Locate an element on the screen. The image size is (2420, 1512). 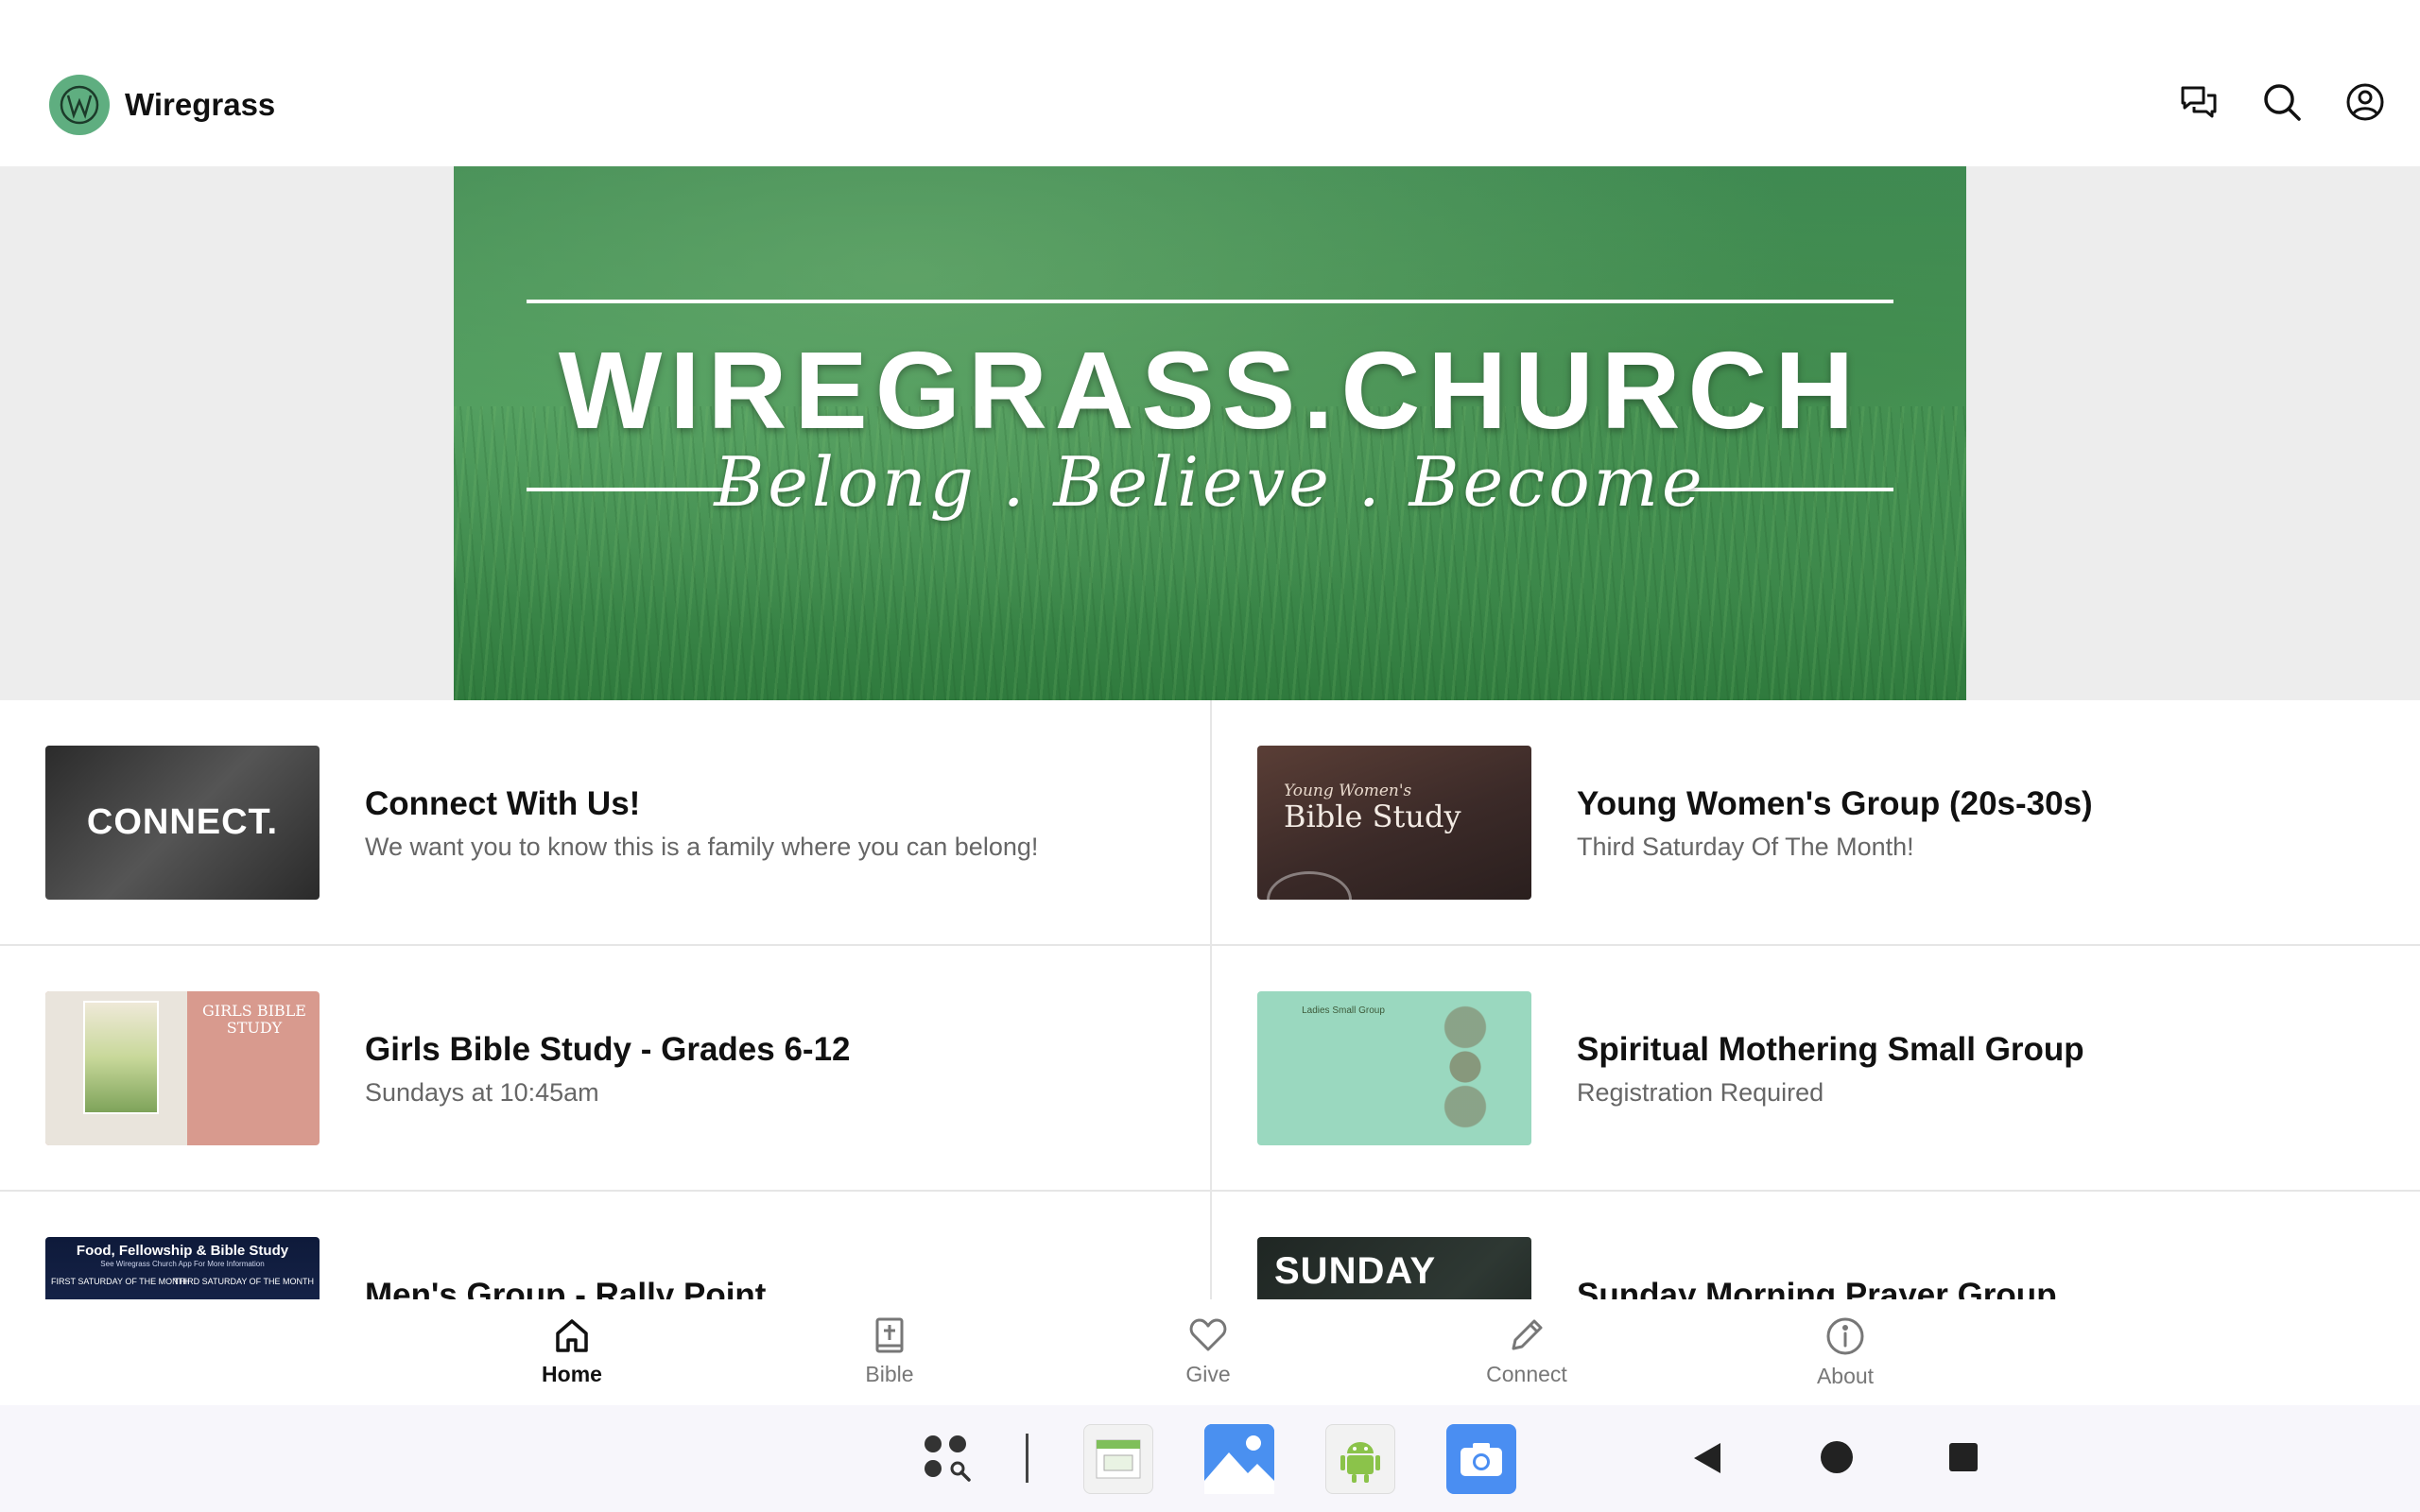
brand-logo-icon is located at coordinates (79, 105).